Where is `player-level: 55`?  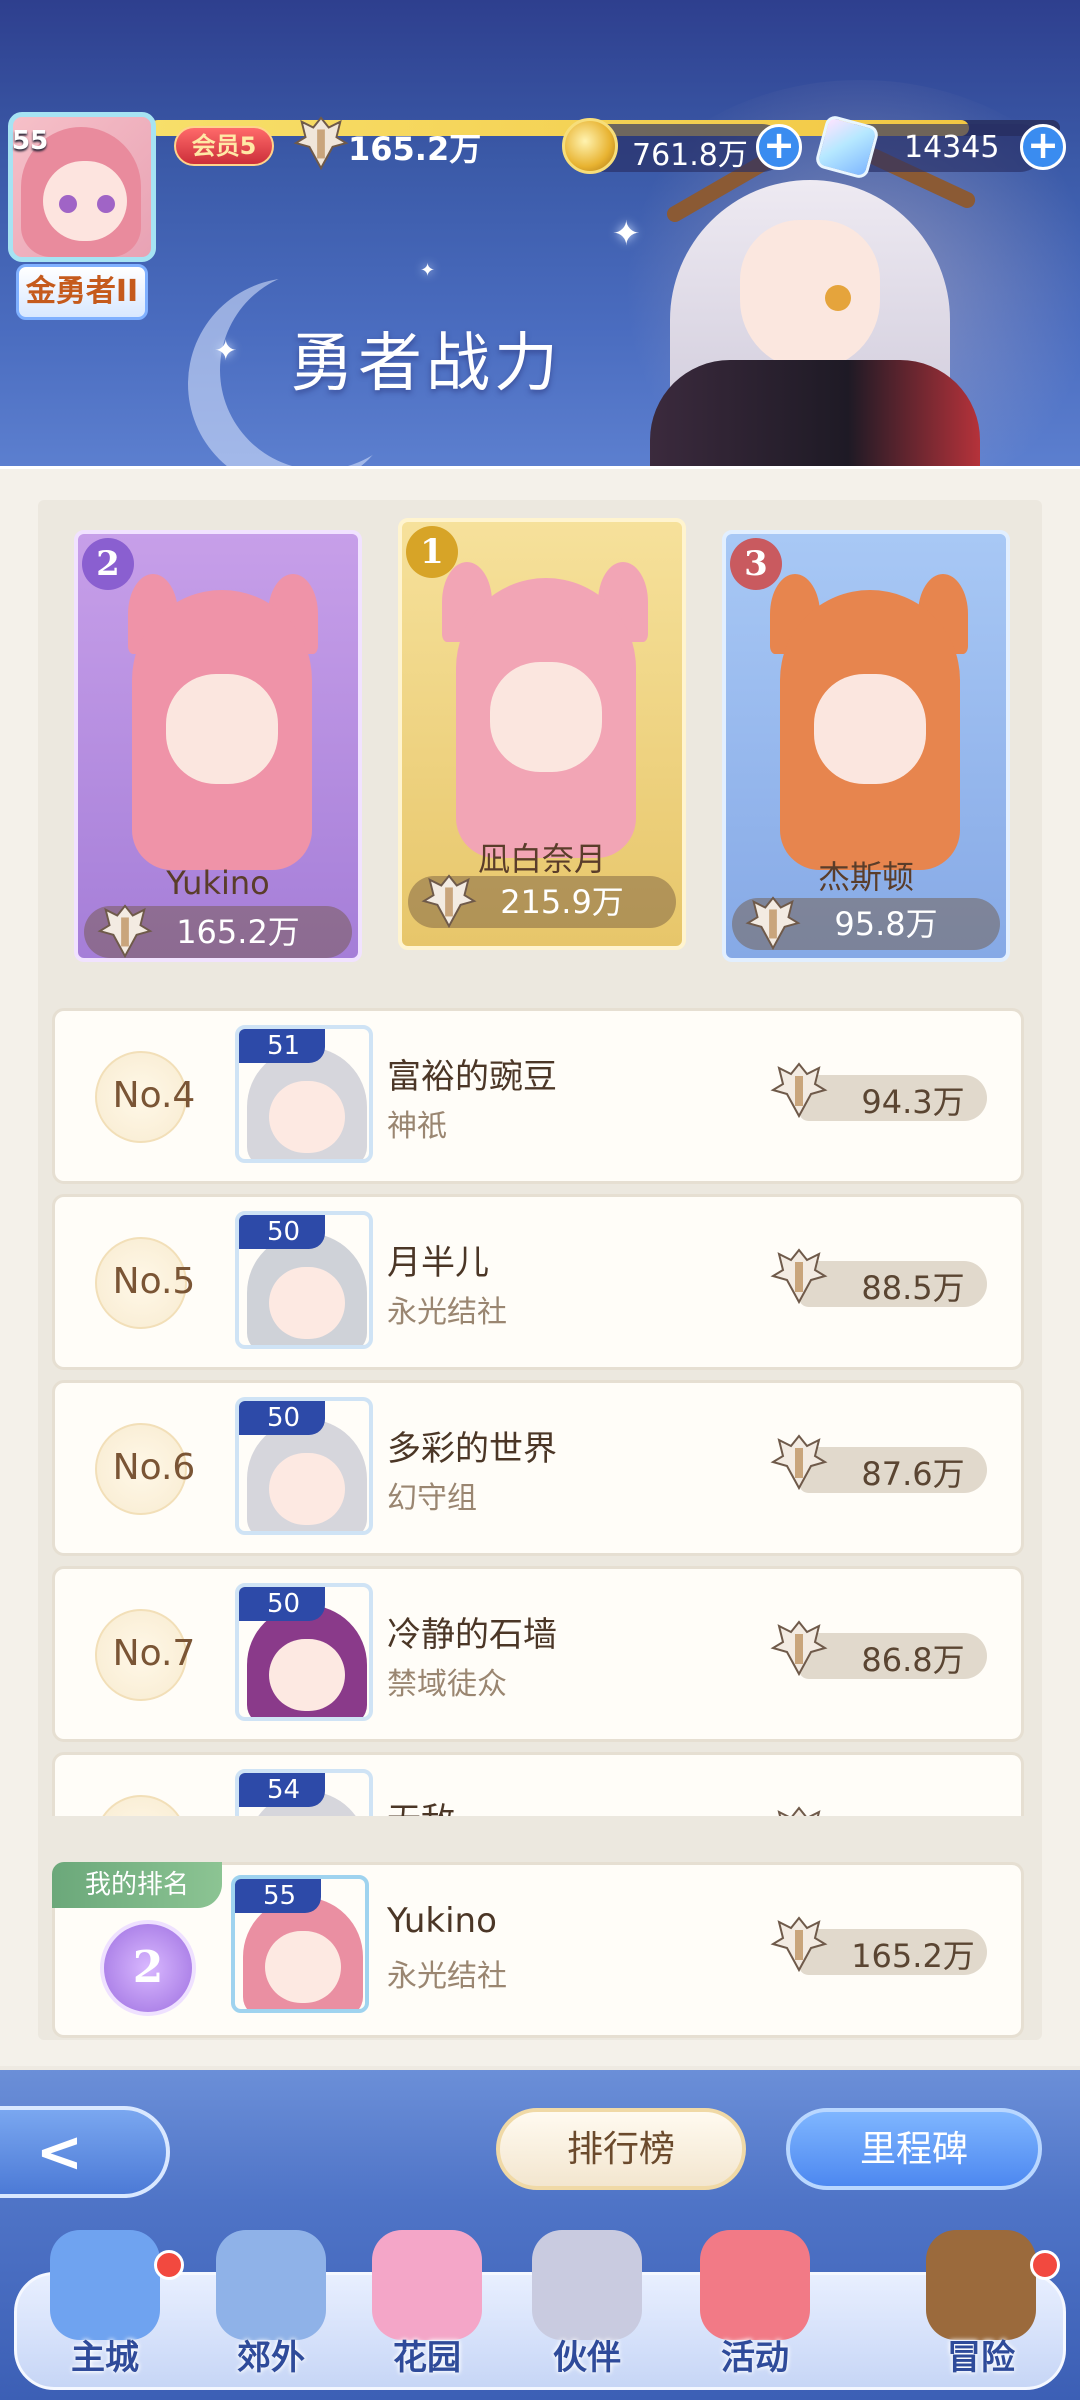
player-level: 55 is located at coordinates (30, 141).